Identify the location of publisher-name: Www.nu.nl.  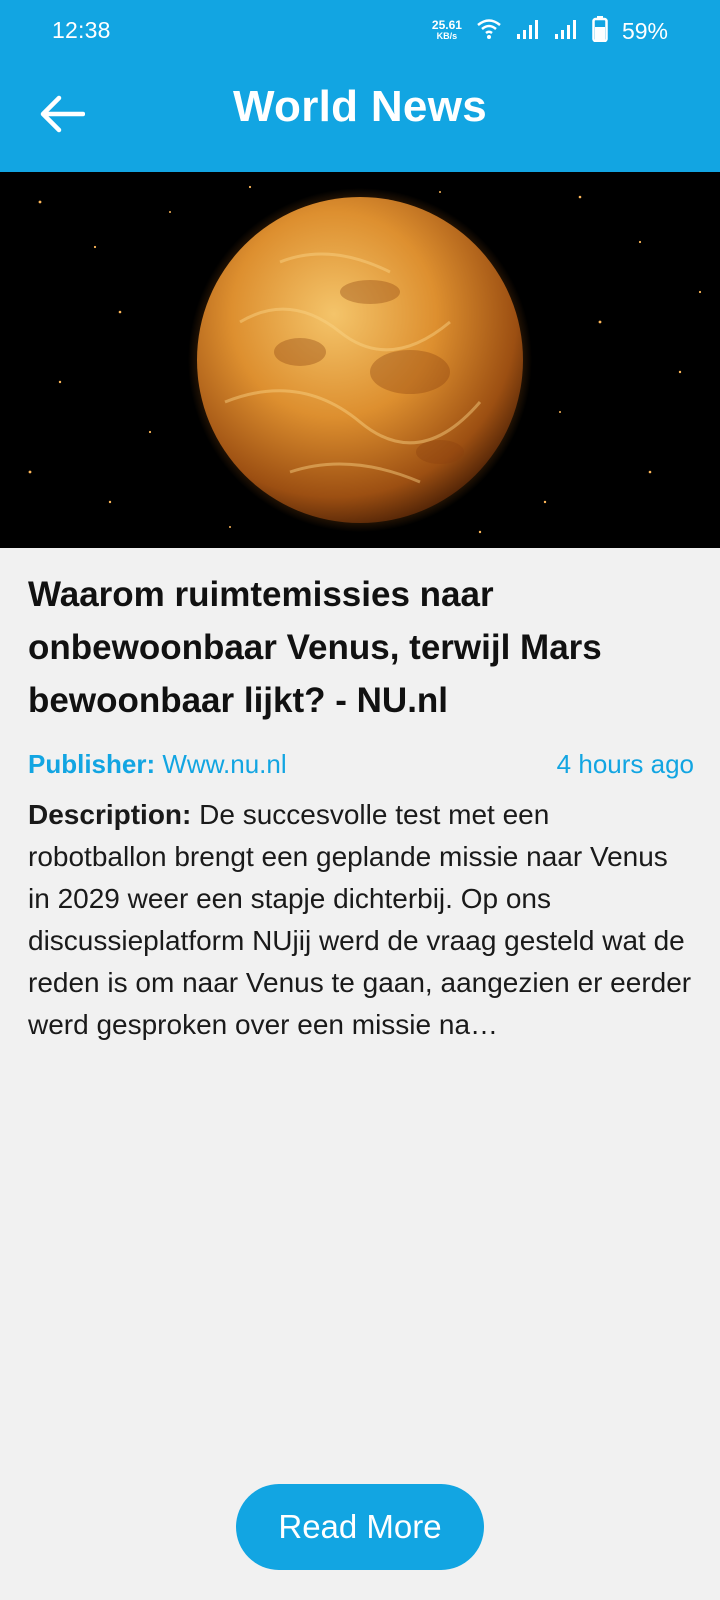
(224, 764).